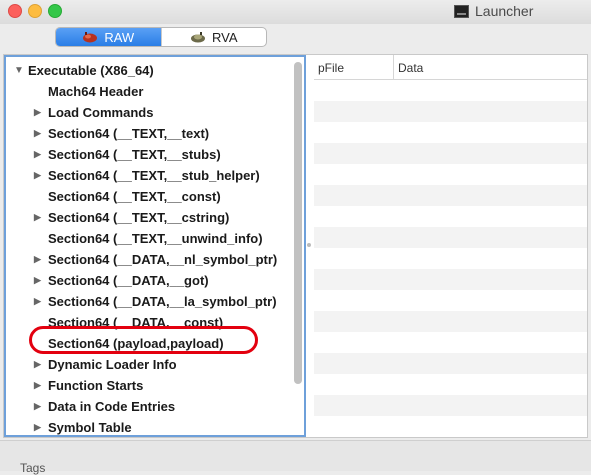 The width and height of the screenshot is (591, 475). Describe the element at coordinates (354, 67) in the screenshot. I see `column-header-pfile: pFile` at that location.